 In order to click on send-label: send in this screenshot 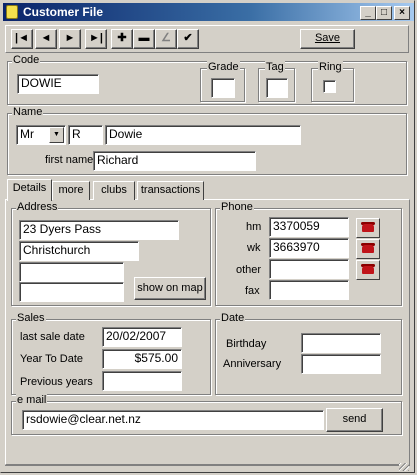, I will do `click(354, 419)`.